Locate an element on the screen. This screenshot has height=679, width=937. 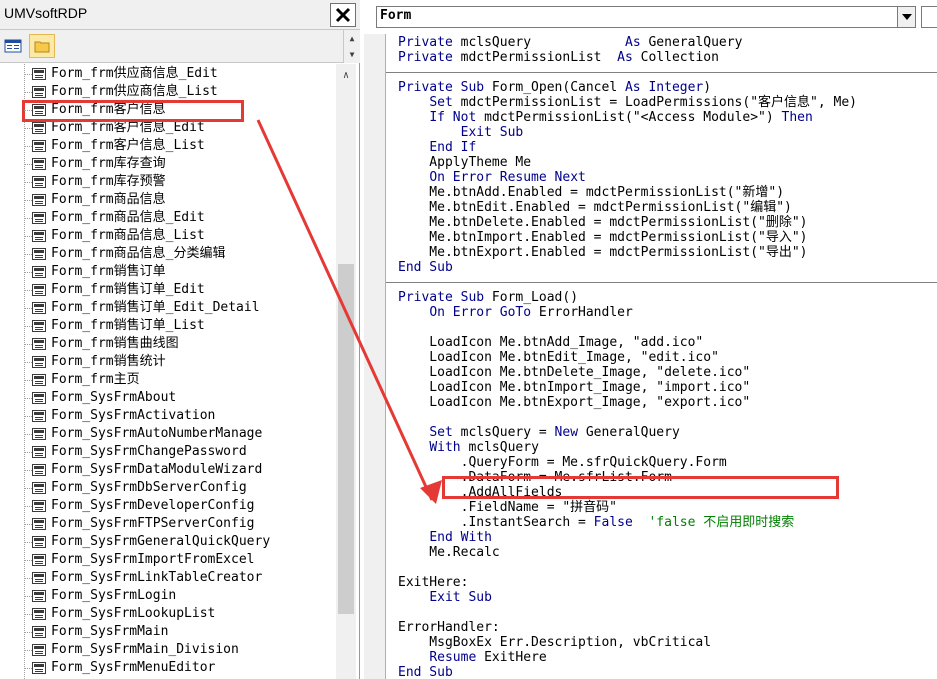
tree-item: Form_SysFrmAutoNumberManage is located at coordinates (147, 434).